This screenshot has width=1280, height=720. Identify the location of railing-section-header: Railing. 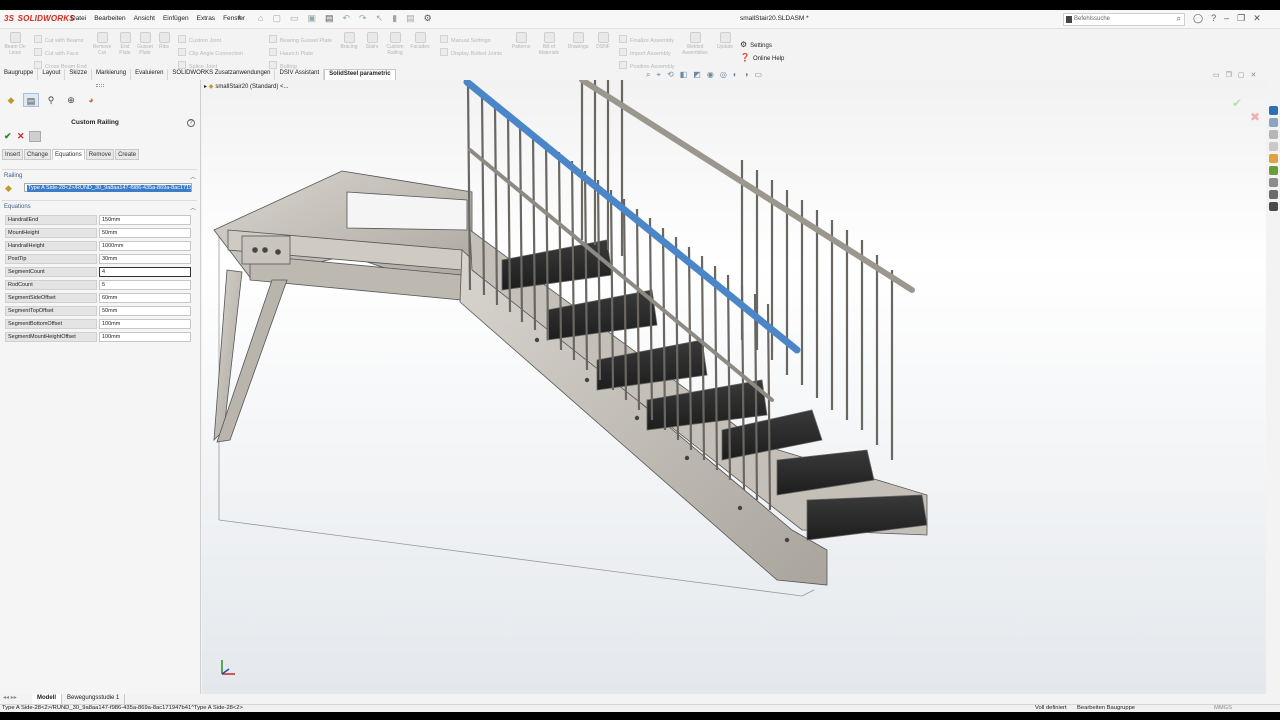
(13, 176).